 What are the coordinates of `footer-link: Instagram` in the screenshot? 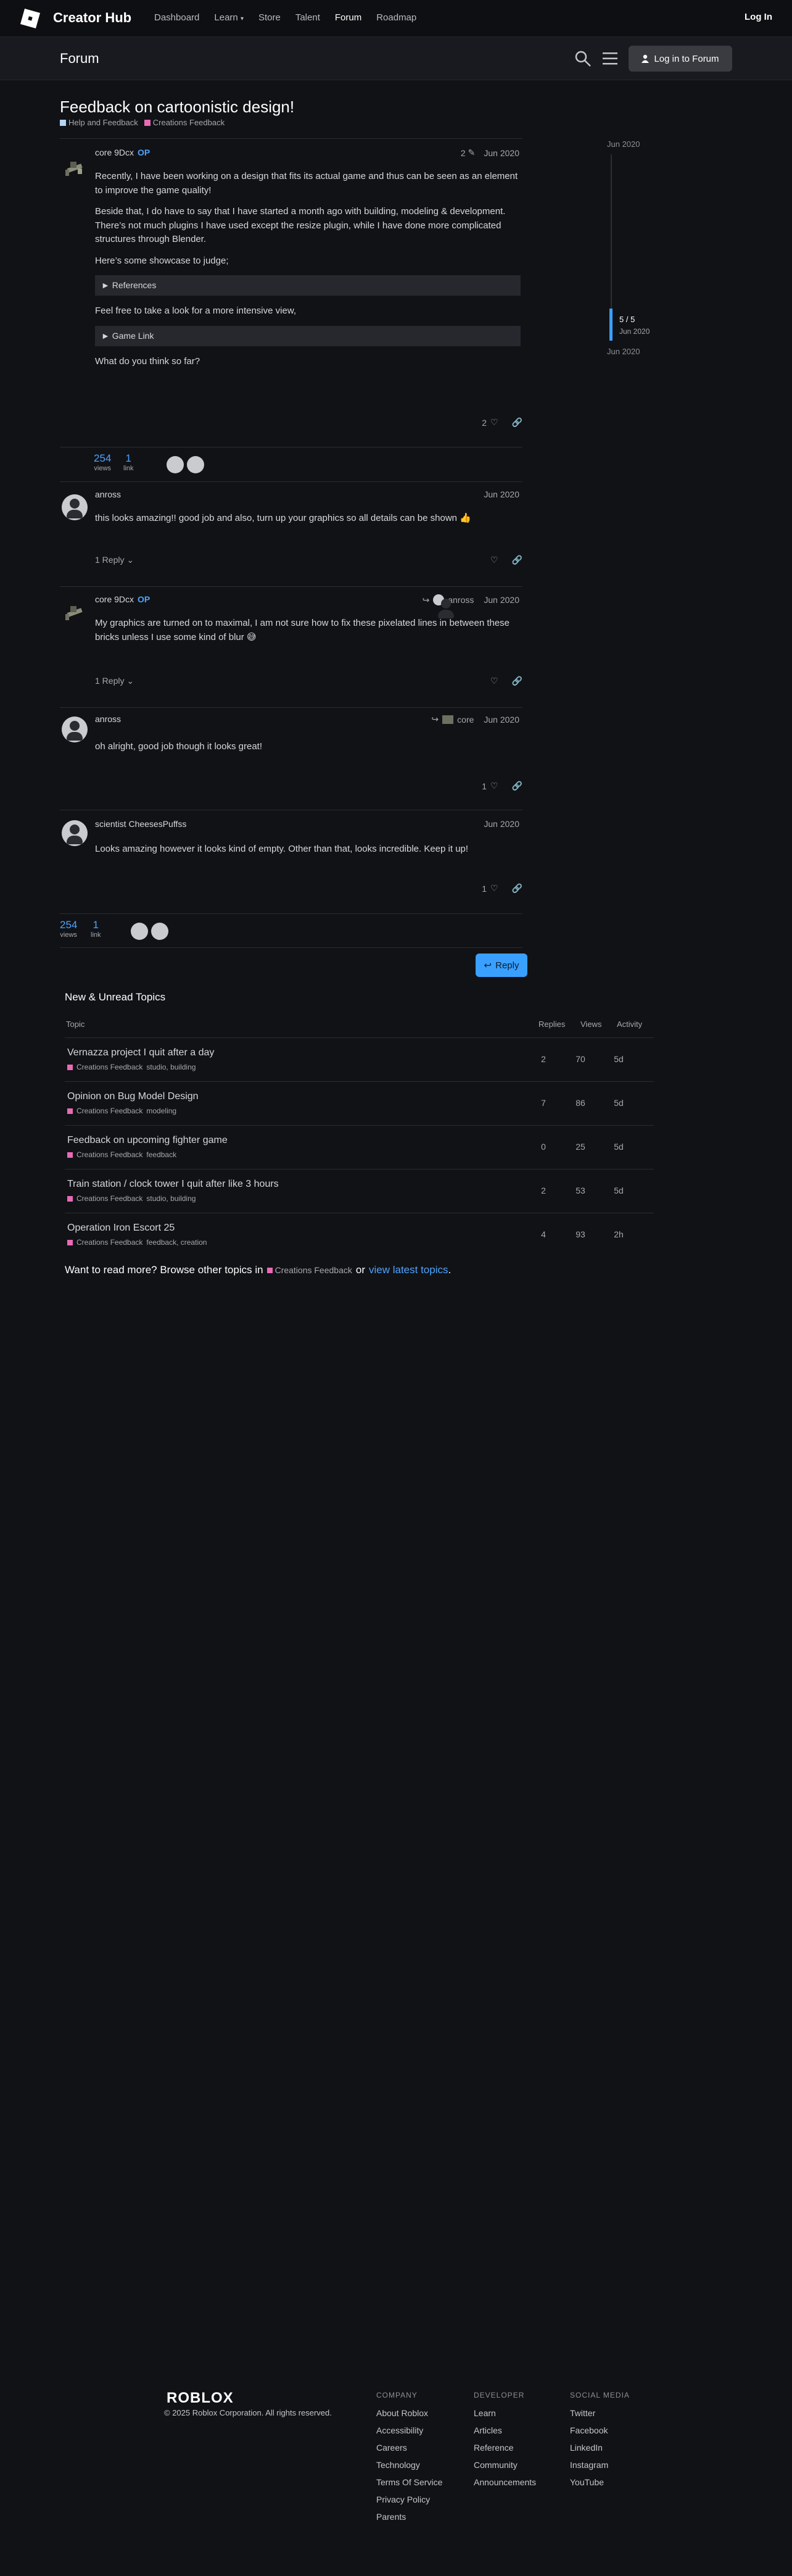 It's located at (600, 2465).